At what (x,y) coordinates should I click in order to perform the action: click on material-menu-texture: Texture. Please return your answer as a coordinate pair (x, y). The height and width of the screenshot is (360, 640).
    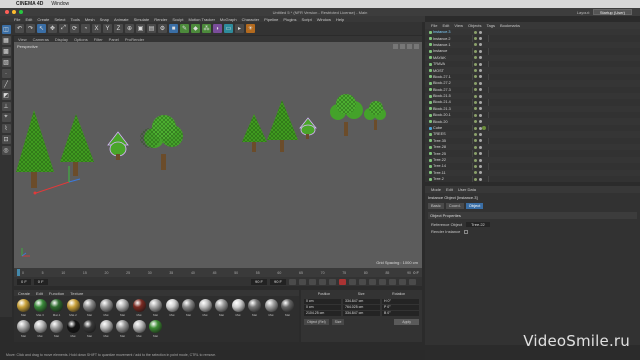
    Looking at the image, I should click on (76, 293).